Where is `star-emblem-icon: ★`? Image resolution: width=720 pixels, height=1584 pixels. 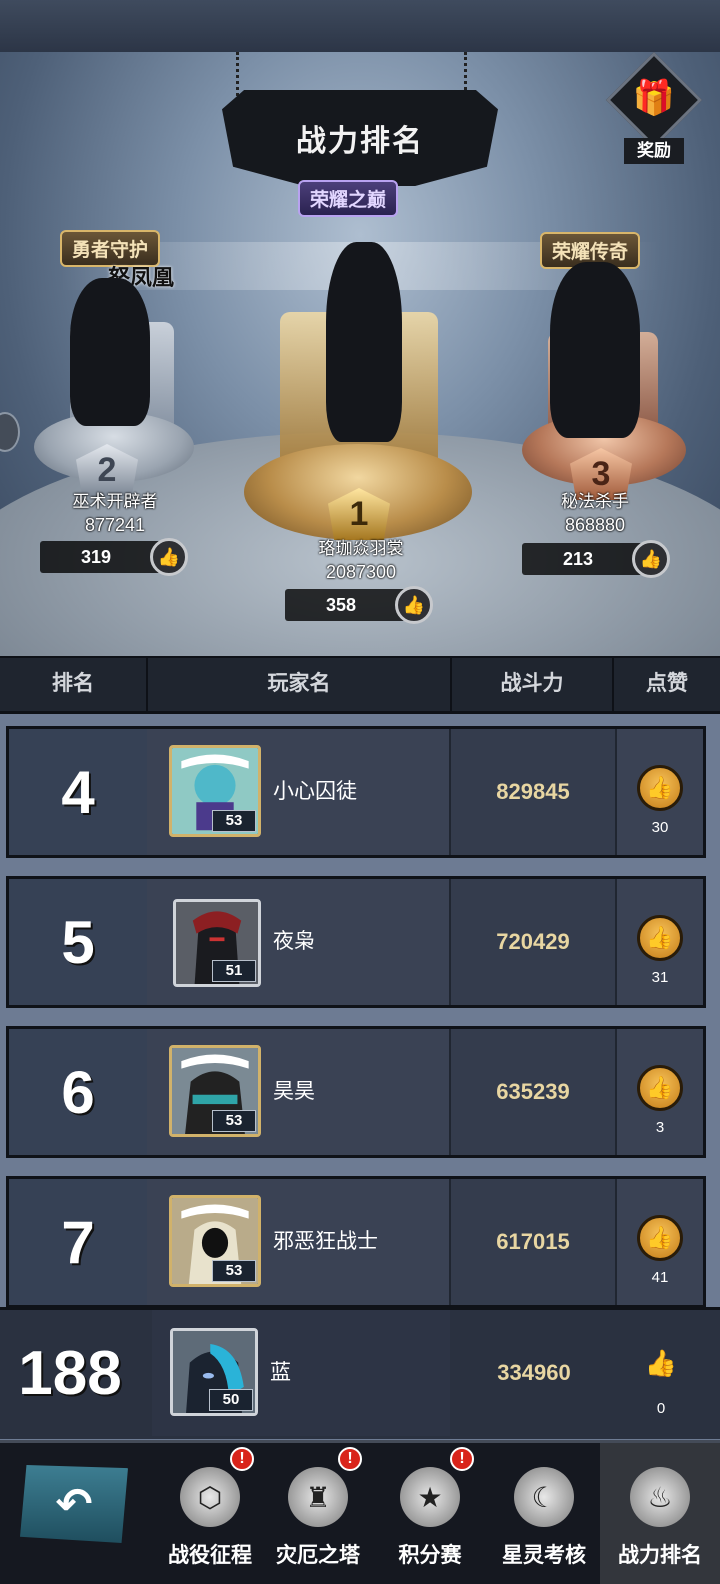 star-emblem-icon: ★ is located at coordinates (430, 1497).